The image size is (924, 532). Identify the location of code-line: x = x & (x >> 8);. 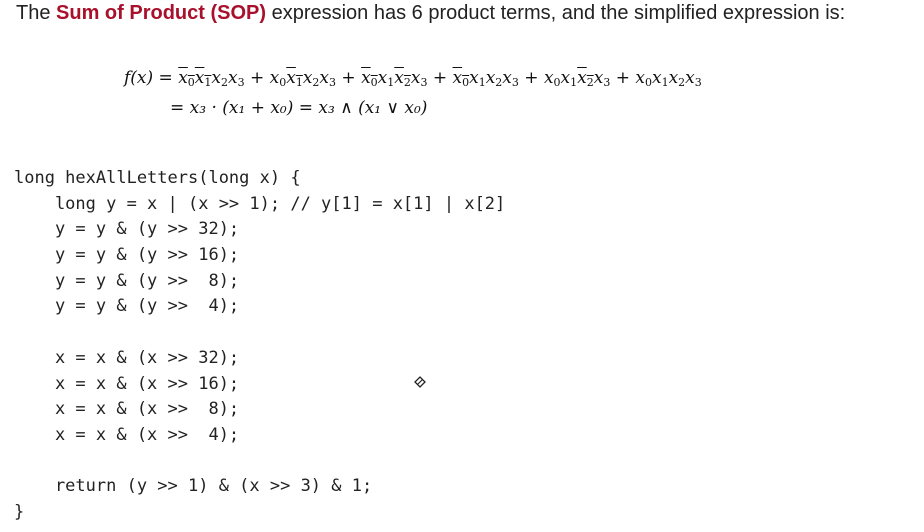
(127, 409).